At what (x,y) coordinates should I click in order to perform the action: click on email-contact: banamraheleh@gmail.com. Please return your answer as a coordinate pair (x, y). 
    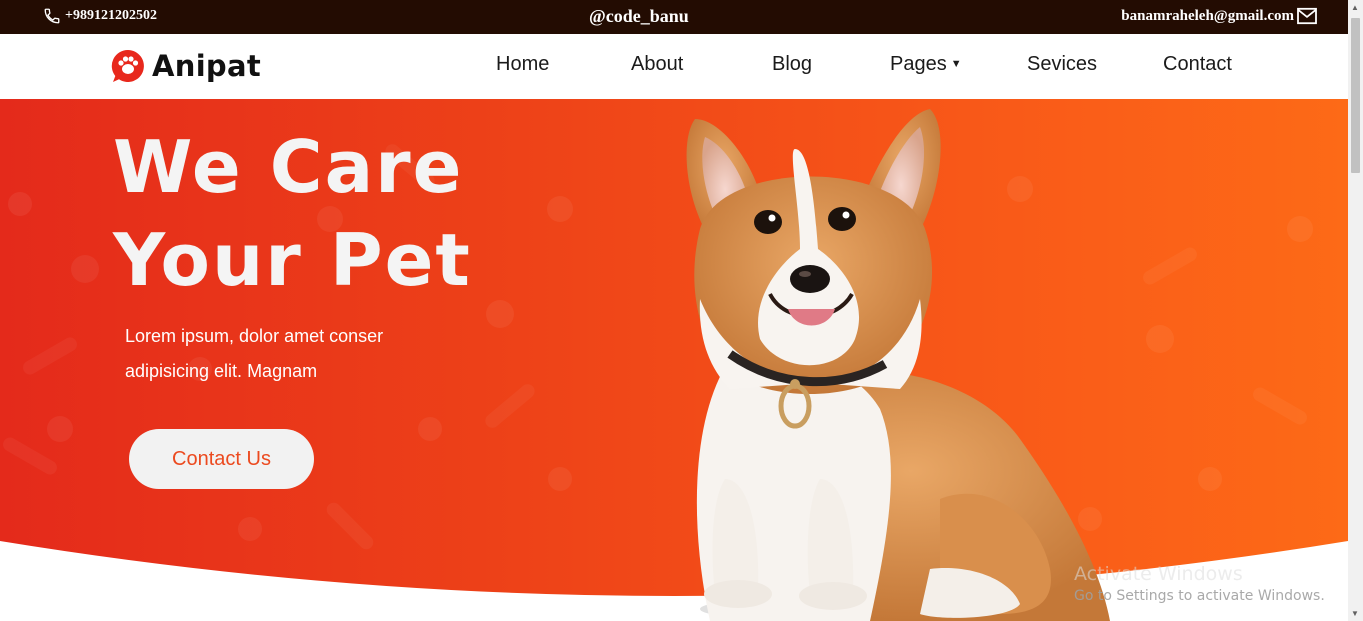
    Looking at the image, I should click on (1219, 16).